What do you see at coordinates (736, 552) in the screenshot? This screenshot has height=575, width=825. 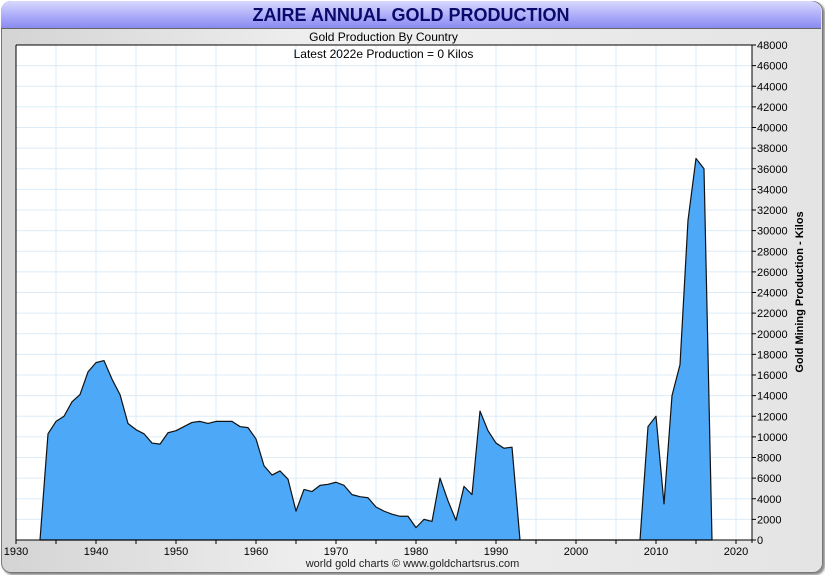 I see `x-tick-label: 2020` at bounding box center [736, 552].